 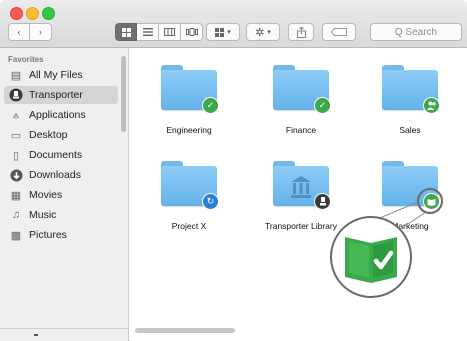 What do you see at coordinates (61, 215) in the screenshot?
I see `sidebar-item-music: ♫ Music` at bounding box center [61, 215].